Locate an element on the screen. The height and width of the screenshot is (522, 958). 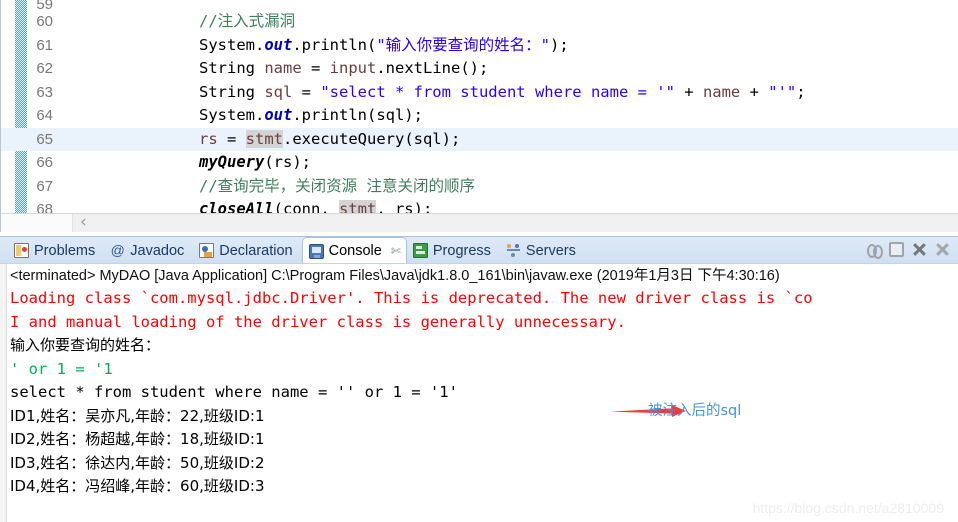
code-line: 66 myQuery(rs); is located at coordinates (479, 163).